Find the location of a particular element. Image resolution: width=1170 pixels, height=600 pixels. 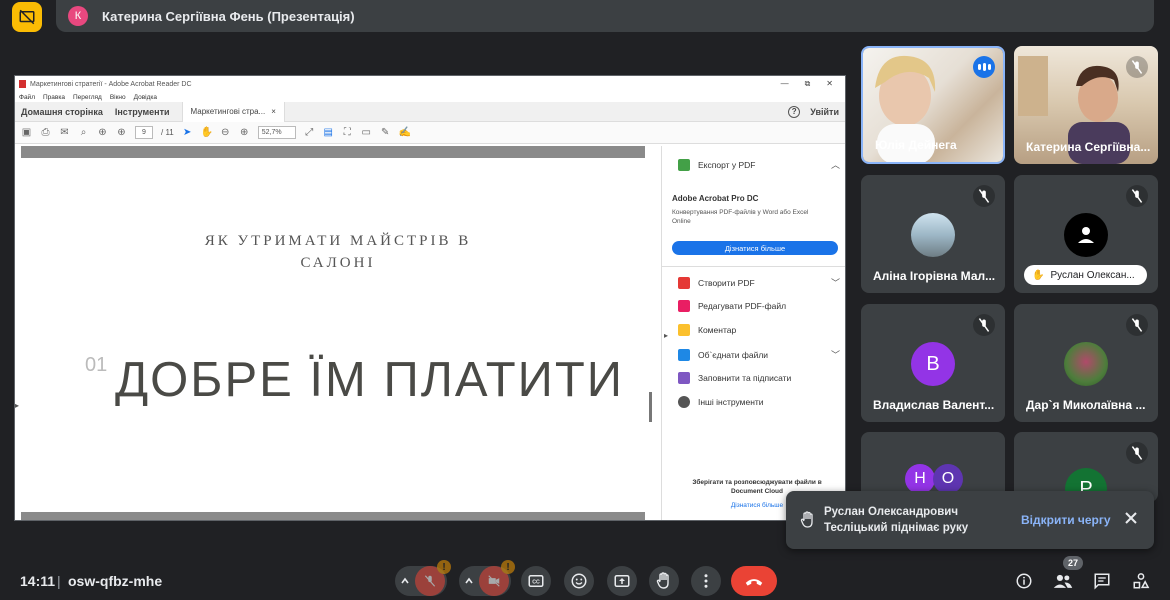

zoom-in-icon: ⊕ is located at coordinates (244, 132).